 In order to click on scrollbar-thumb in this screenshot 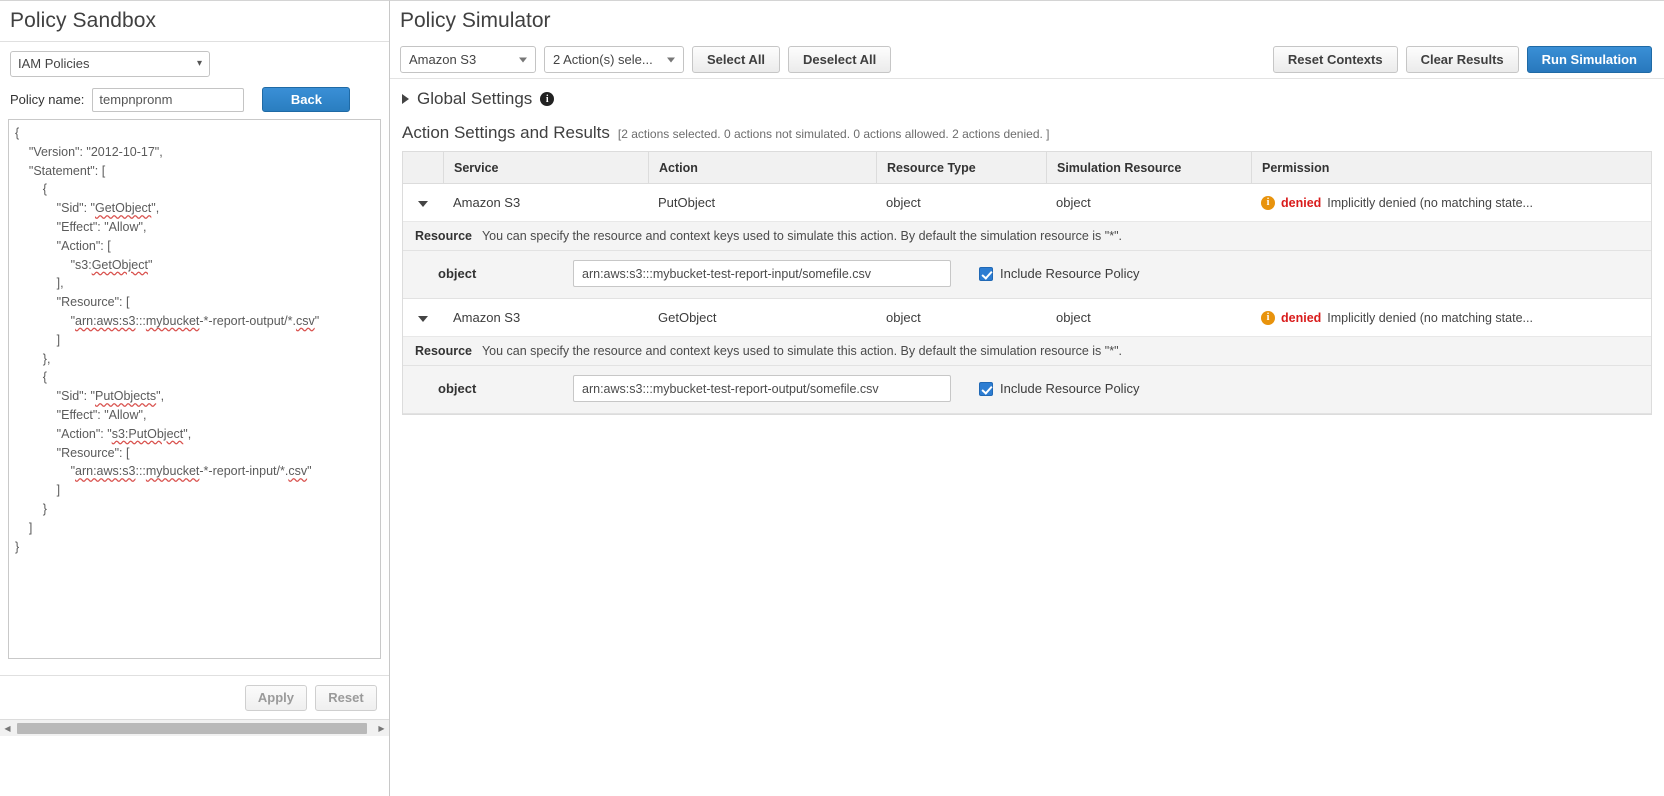, I will do `click(192, 728)`.